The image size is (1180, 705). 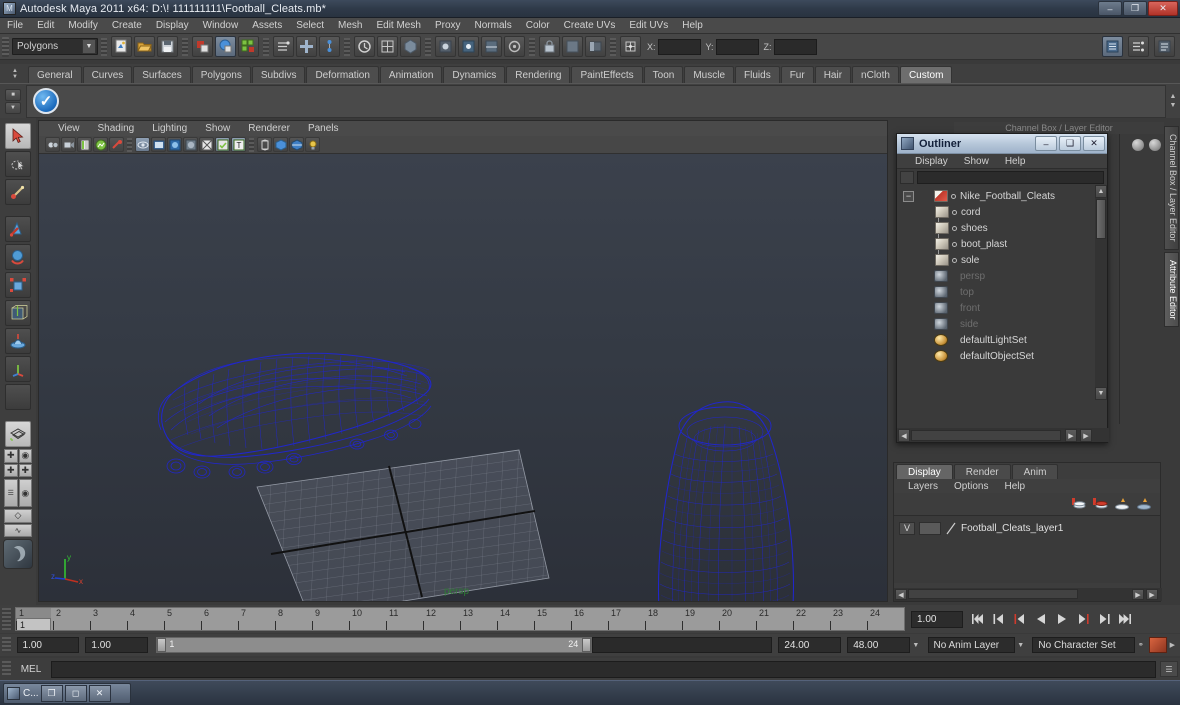 I want to click on show-channel-box-icon, so click(x=1112, y=46).